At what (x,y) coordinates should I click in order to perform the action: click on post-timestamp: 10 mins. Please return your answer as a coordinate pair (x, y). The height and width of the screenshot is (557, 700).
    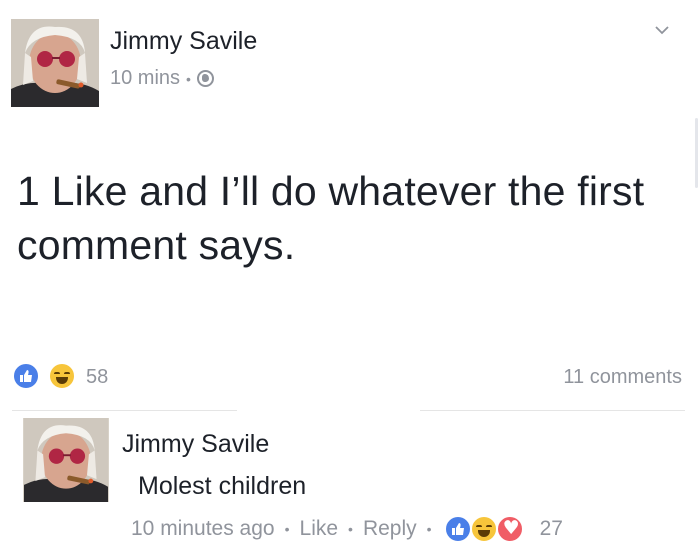
    Looking at the image, I should click on (145, 78).